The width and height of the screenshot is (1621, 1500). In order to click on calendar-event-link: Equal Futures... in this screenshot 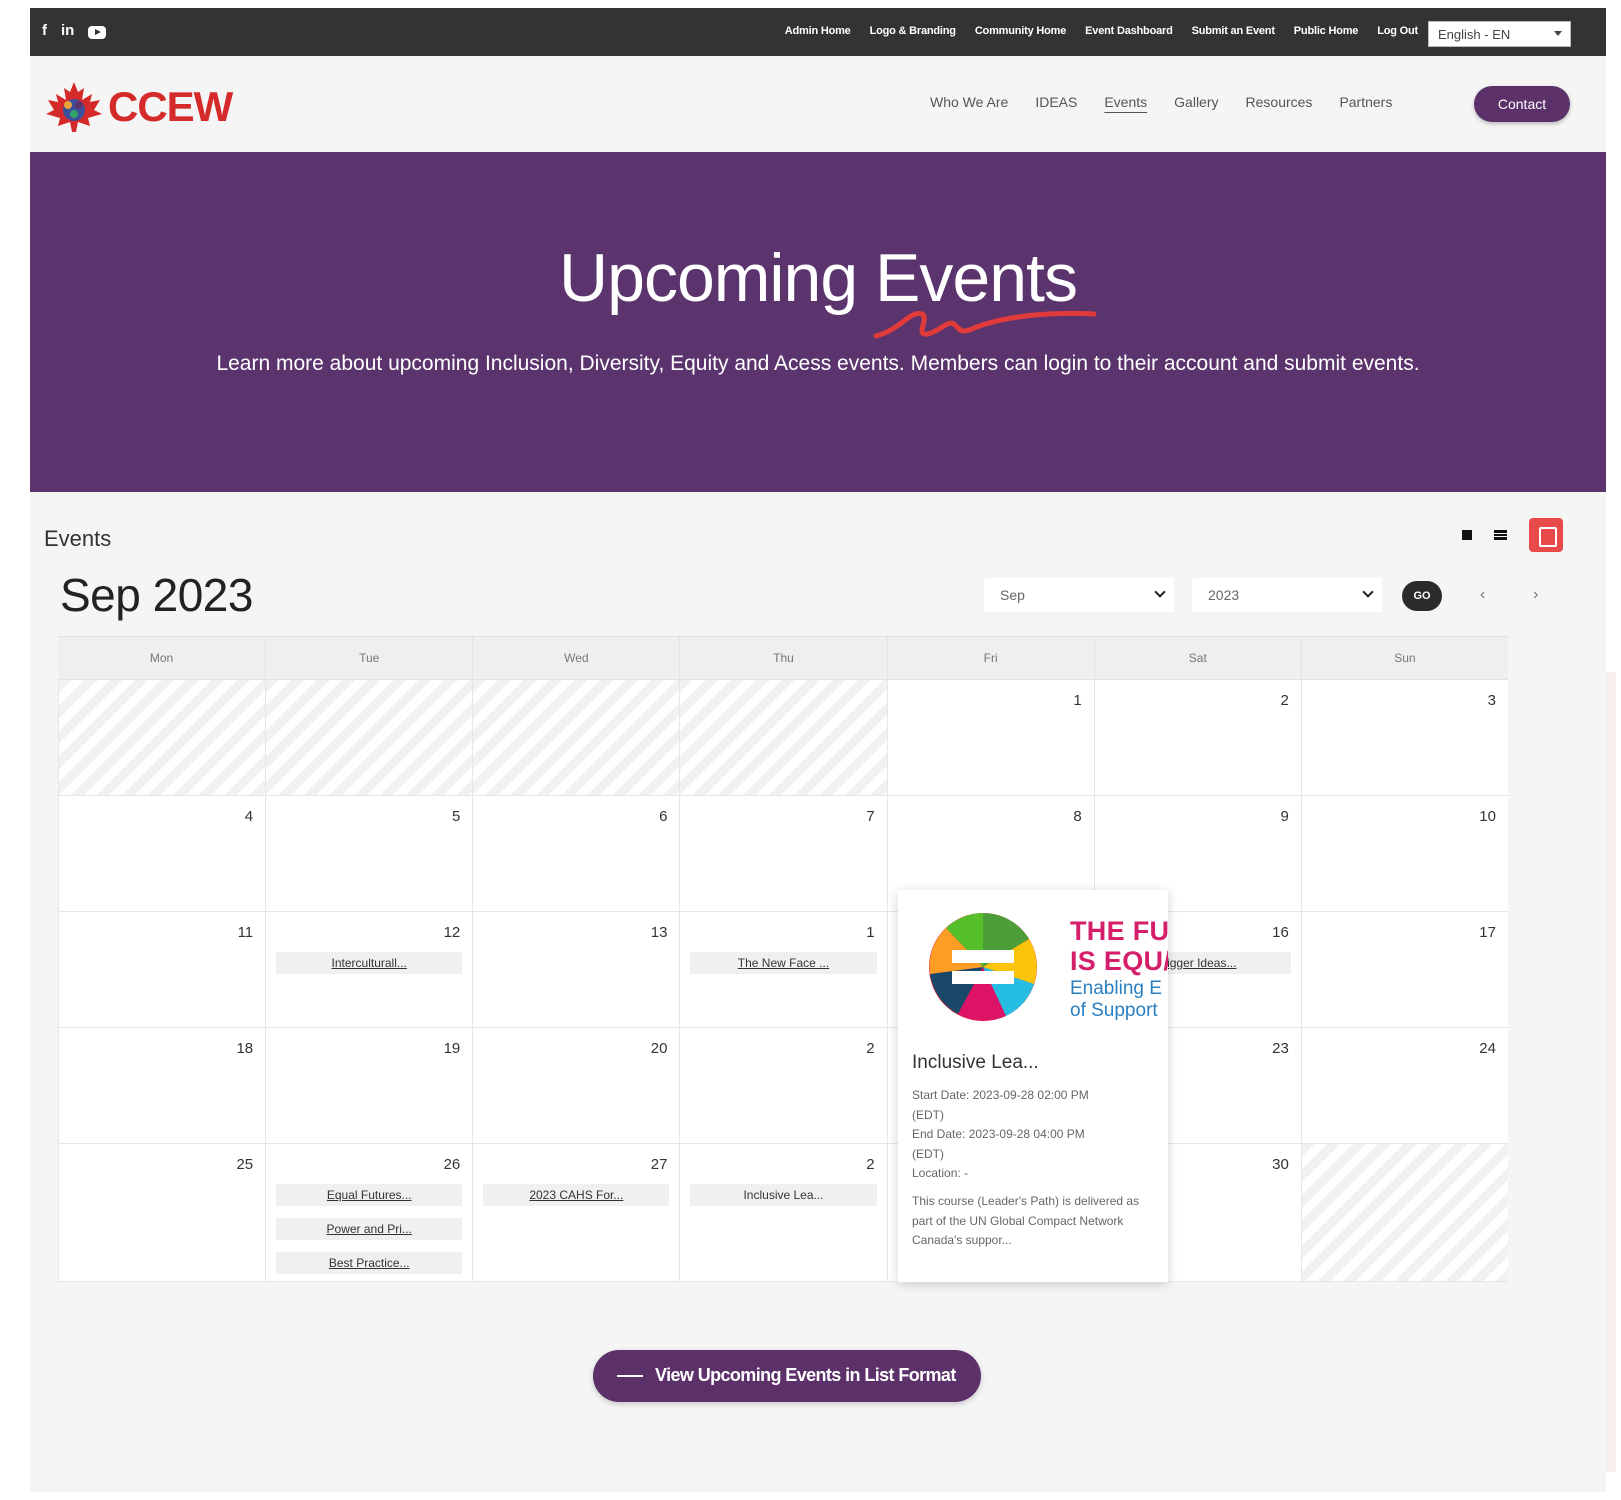, I will do `click(369, 1195)`.